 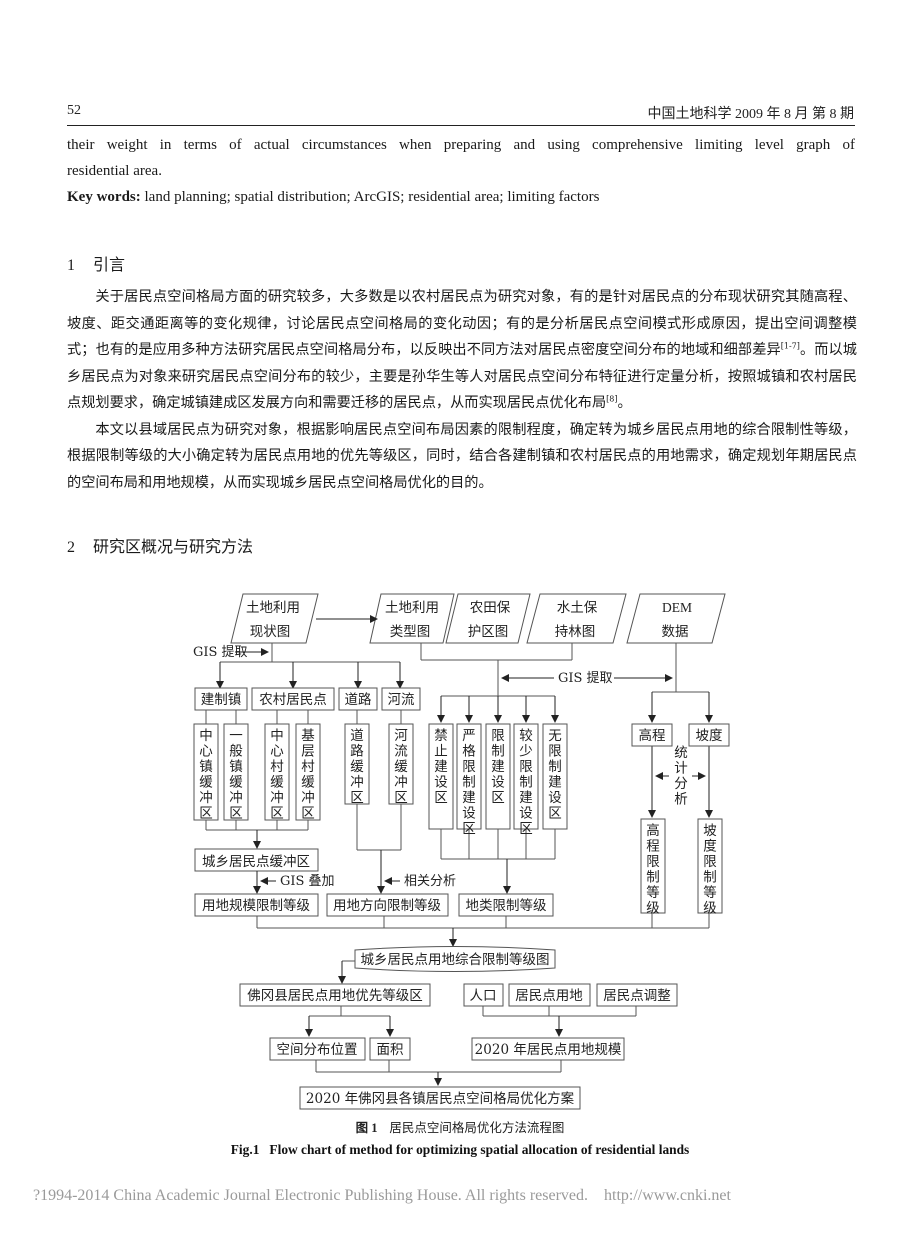 I want to click on buffer-label: 河流缓冲区, so click(x=401, y=767).